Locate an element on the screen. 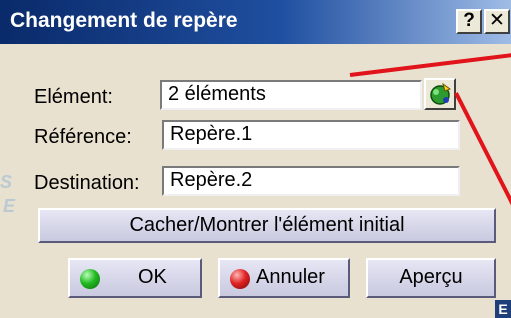  red-dot-icon is located at coordinates (240, 279).